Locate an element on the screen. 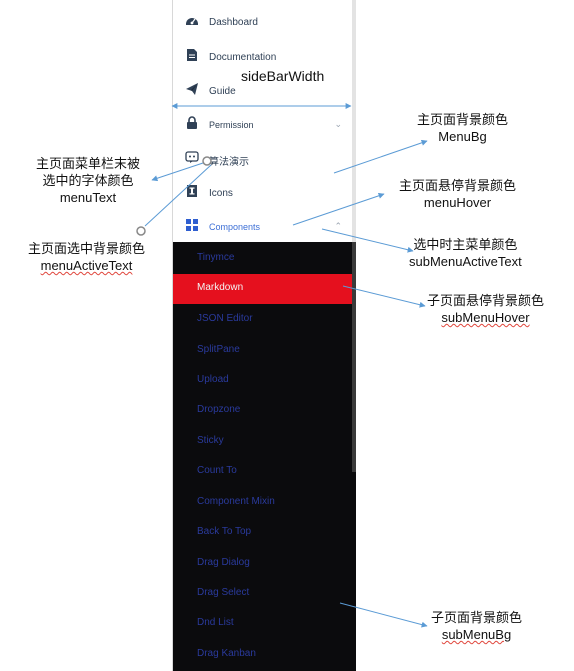 This screenshot has width=574, height=671. annotation-en: menuHover is located at coordinates (457, 202).